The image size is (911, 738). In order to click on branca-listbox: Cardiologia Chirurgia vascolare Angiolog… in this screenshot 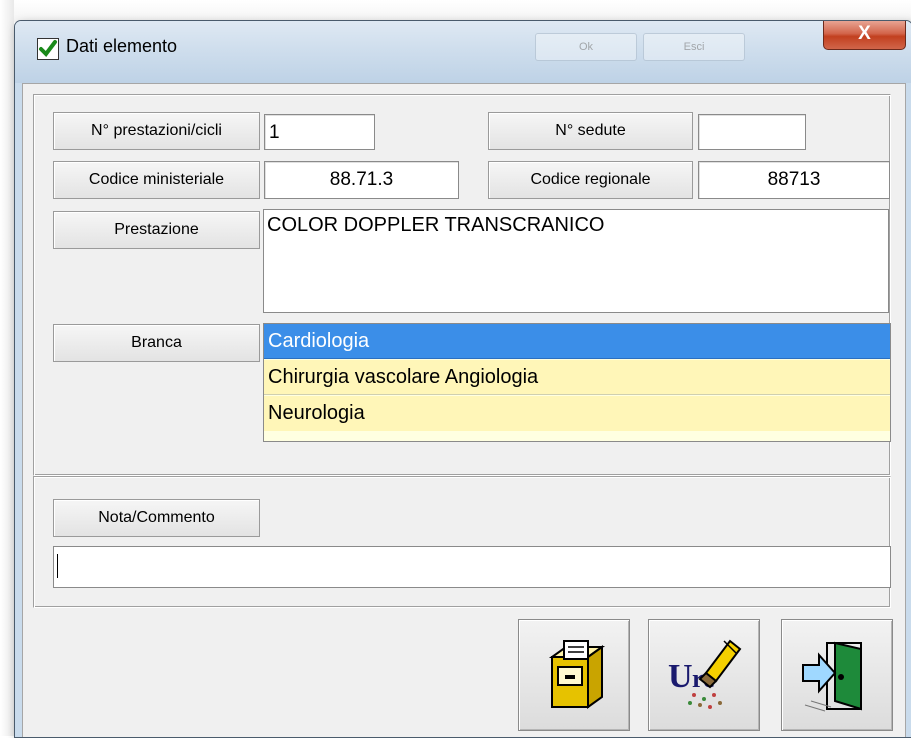, I will do `click(577, 382)`.